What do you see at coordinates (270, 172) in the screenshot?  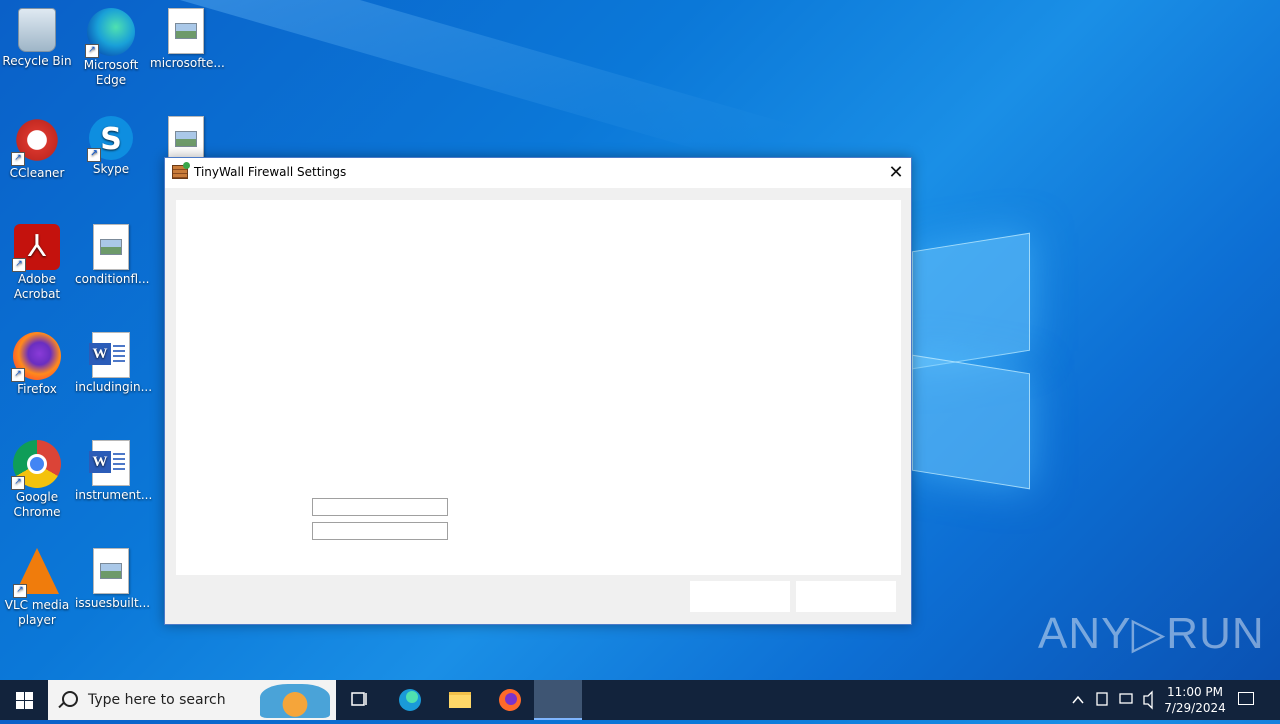 I see `window-title: TinyWall Firewall Settings` at bounding box center [270, 172].